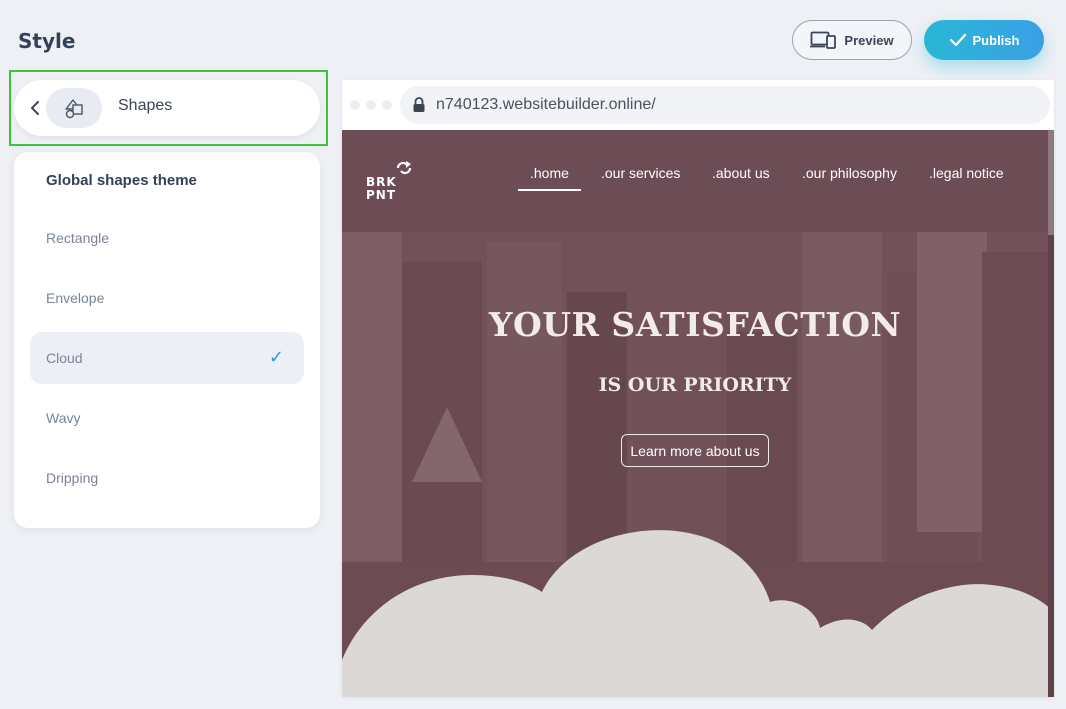 The width and height of the screenshot is (1066, 709). I want to click on preview-scrollbar, so click(1051, 413).